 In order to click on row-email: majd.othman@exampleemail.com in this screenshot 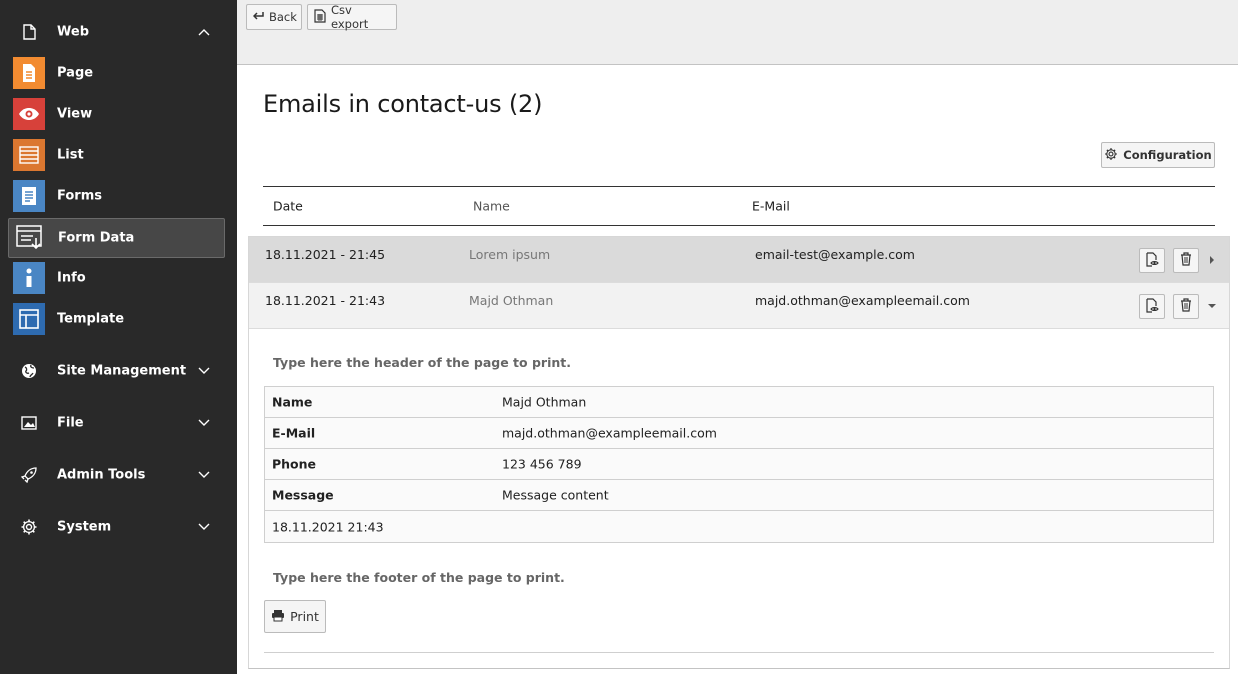, I will do `click(862, 300)`.